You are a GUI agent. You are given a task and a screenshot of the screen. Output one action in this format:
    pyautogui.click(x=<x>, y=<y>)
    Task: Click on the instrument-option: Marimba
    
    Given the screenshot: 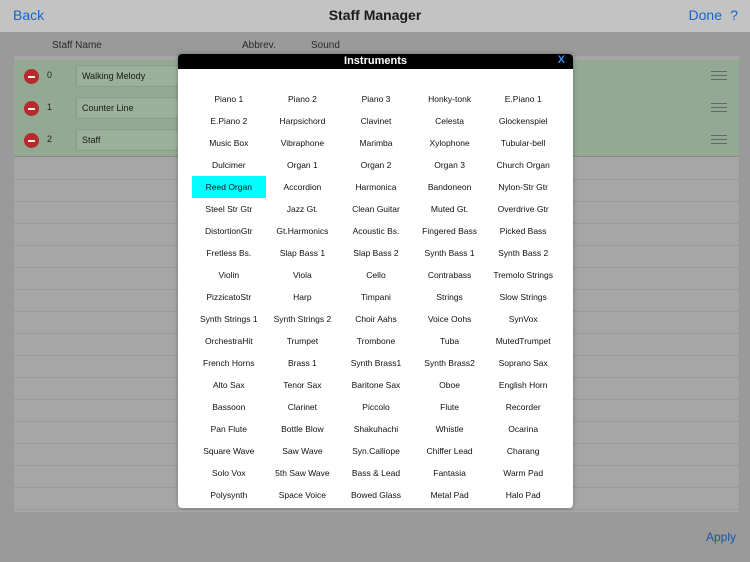 What is the action you would take?
    pyautogui.click(x=376, y=143)
    